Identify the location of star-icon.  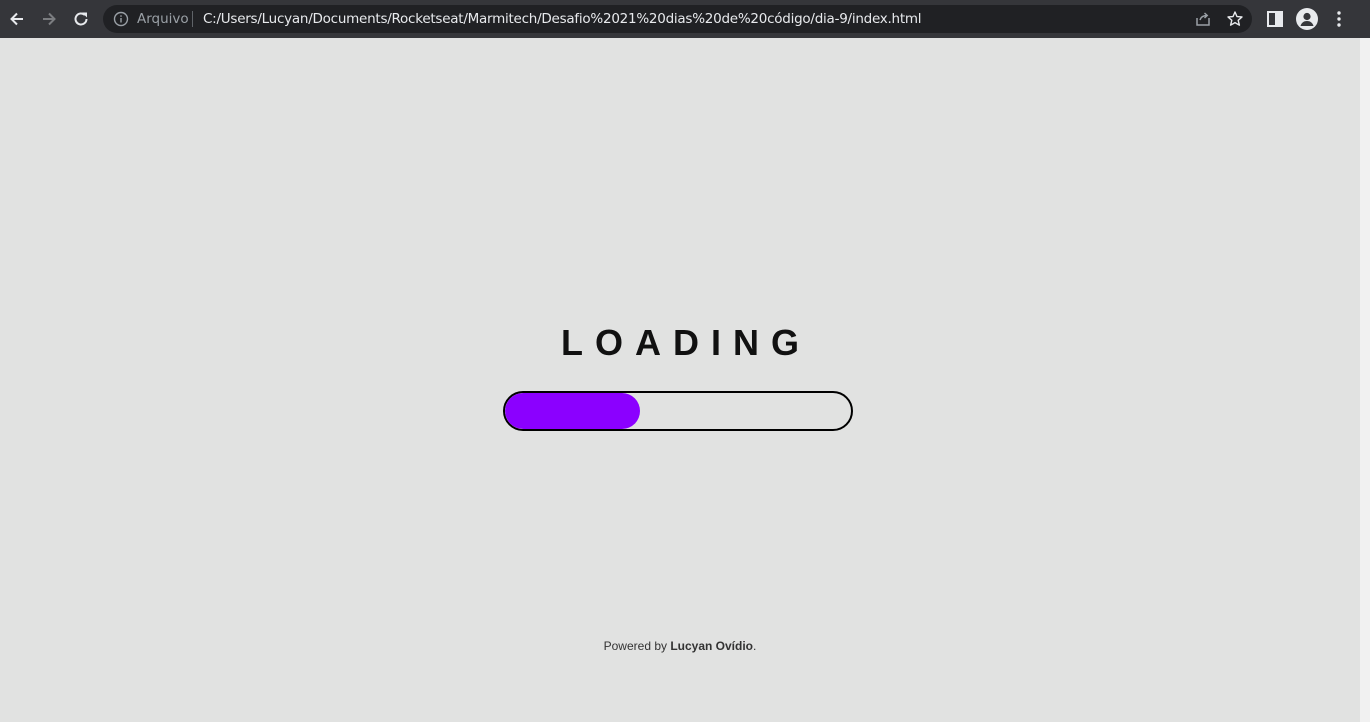
(1235, 18).